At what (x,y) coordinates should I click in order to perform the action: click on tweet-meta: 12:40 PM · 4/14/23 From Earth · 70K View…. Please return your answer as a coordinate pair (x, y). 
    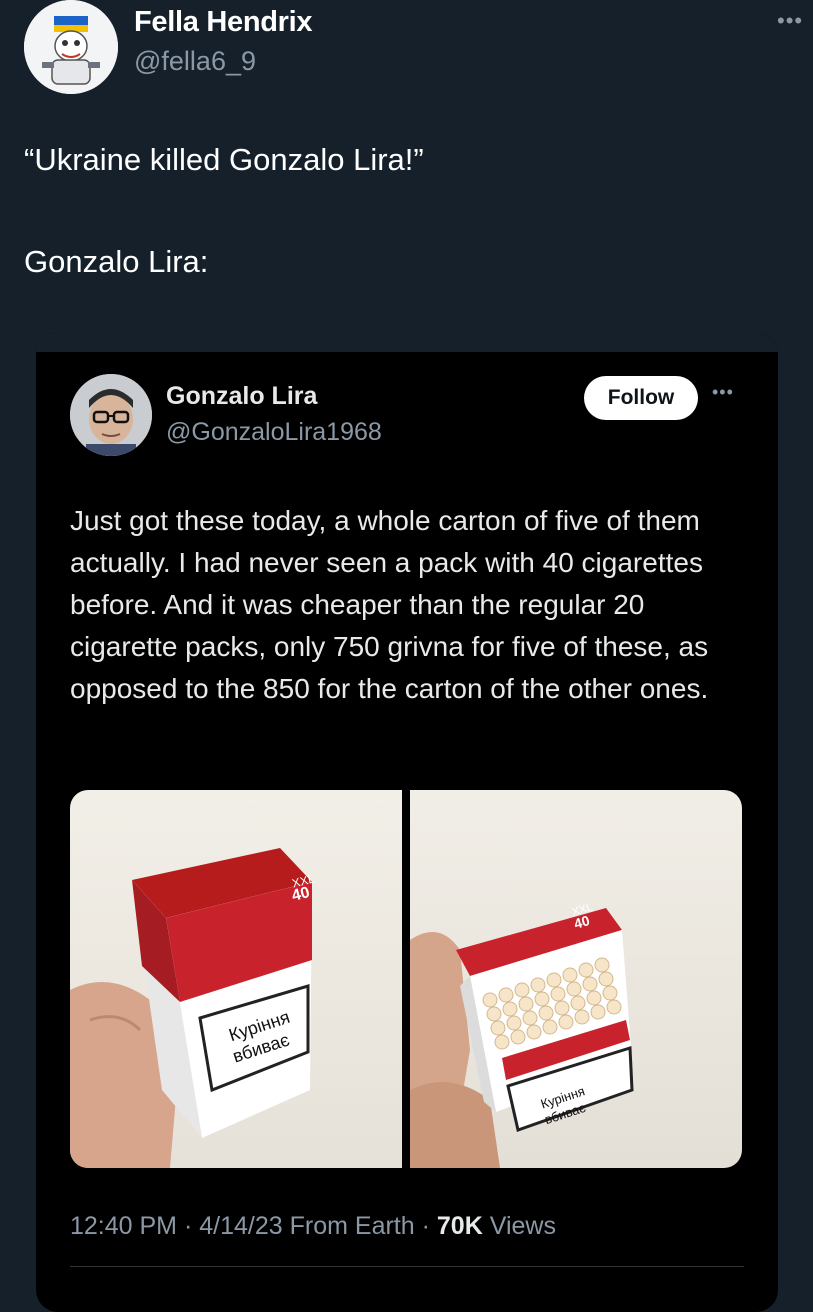
    Looking at the image, I should click on (313, 1226).